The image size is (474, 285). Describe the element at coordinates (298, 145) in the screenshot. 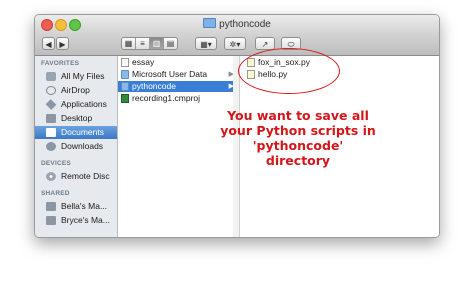

I see `annotation-line: 'pythoncode'` at that location.